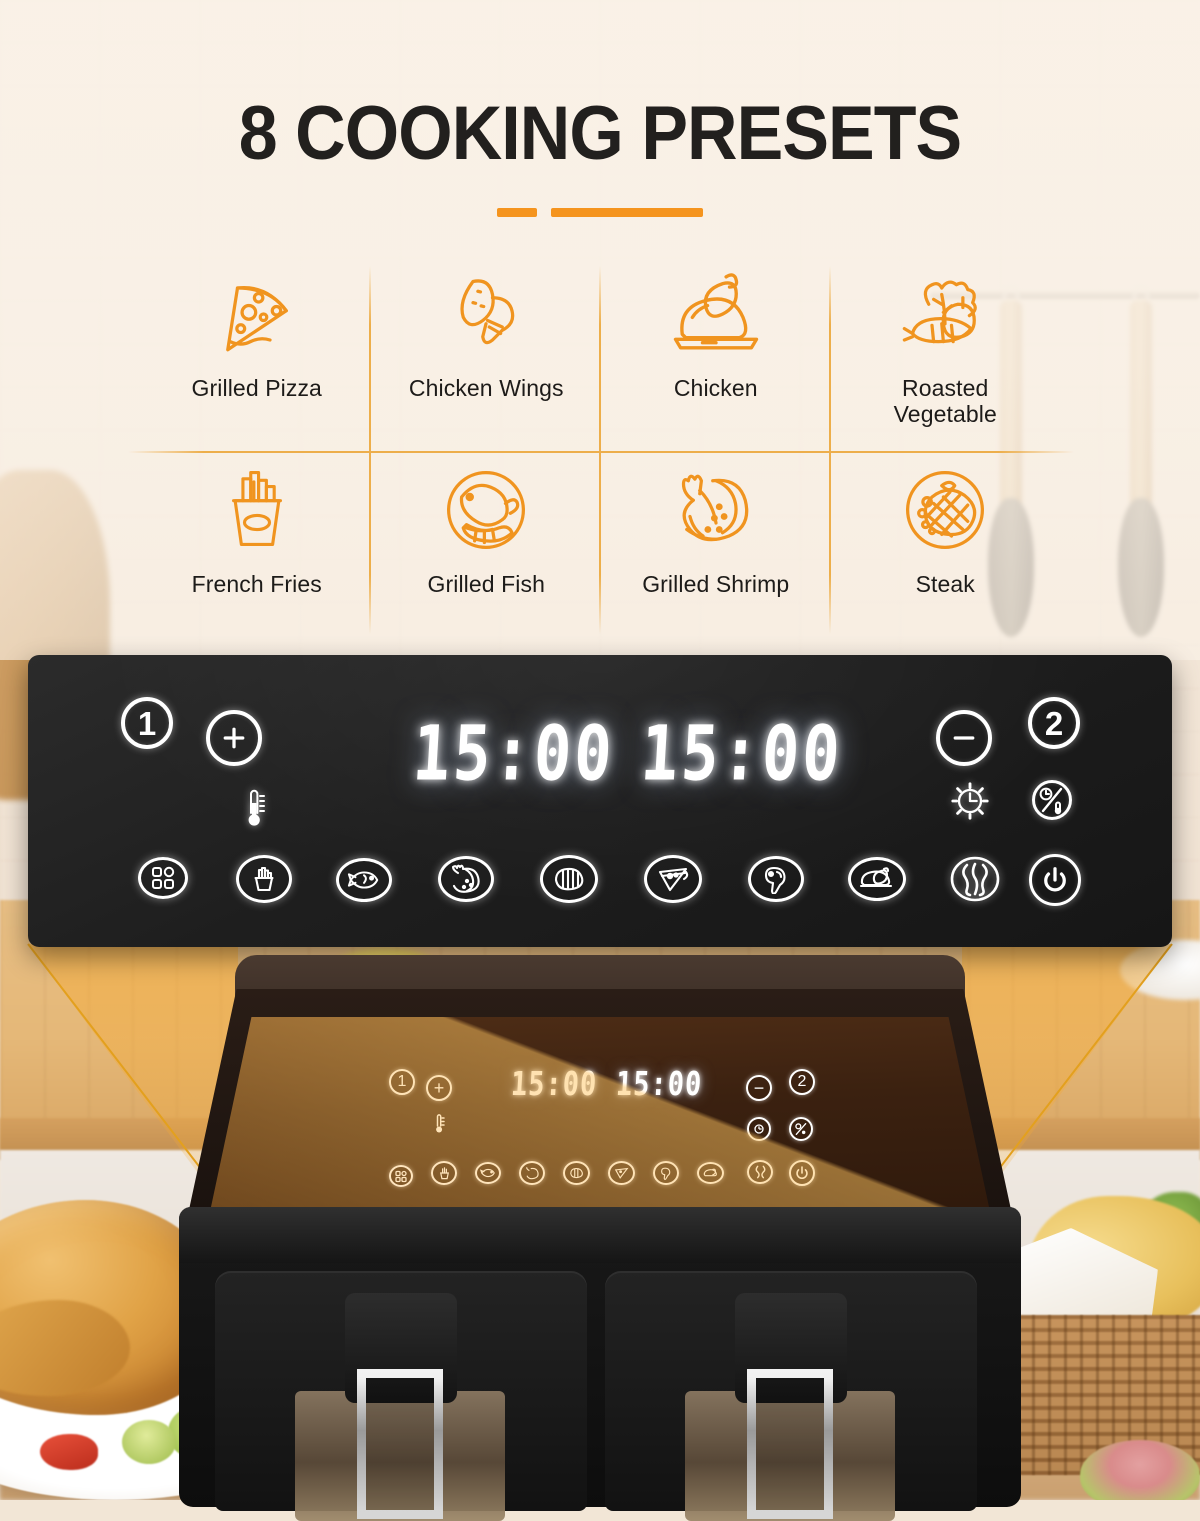  Describe the element at coordinates (877, 879) in the screenshot. I see `preset-button-chicken` at that location.